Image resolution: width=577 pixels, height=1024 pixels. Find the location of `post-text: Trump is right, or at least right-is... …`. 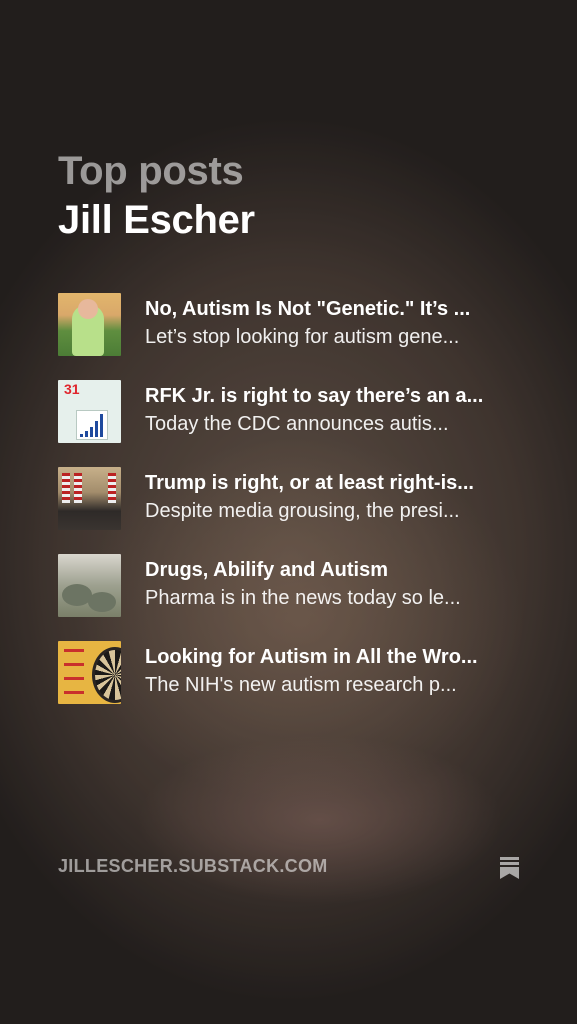

post-text: Trump is right, or at least right-is... … is located at coordinates (331, 496).